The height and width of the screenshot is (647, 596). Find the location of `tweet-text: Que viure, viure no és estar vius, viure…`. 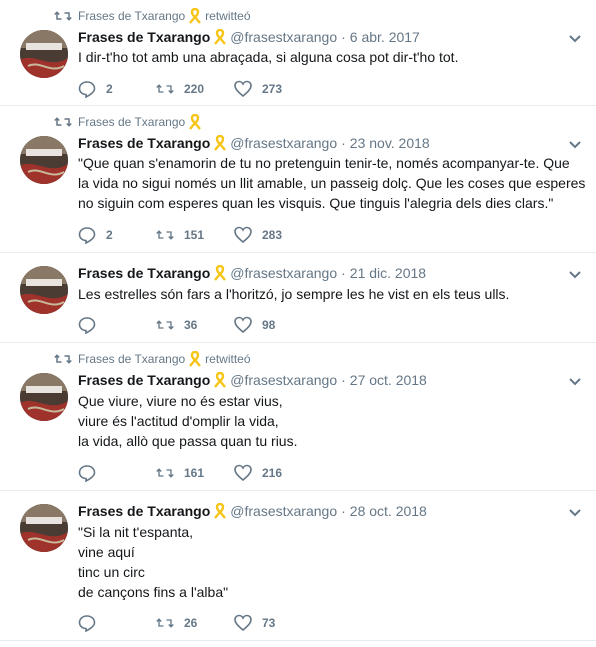

tweet-text: Que viure, viure no és estar vius, viure… is located at coordinates (188, 421).